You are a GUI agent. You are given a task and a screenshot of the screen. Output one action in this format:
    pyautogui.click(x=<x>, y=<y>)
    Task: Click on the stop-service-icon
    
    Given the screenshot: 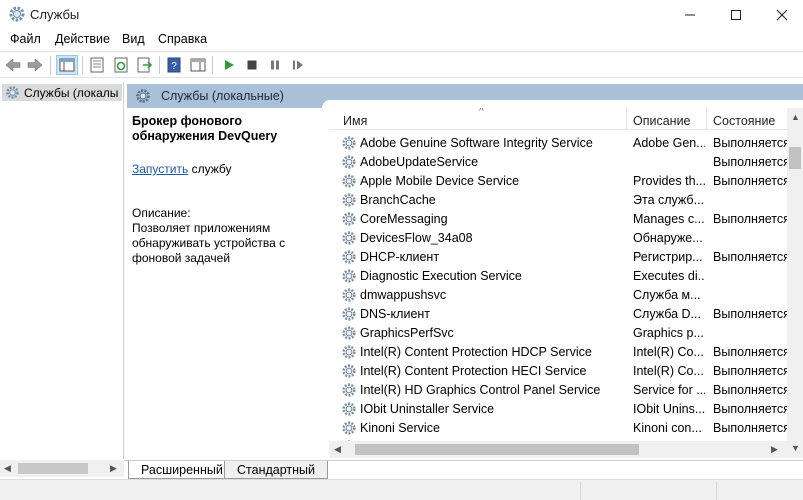 What is the action you would take?
    pyautogui.click(x=252, y=65)
    